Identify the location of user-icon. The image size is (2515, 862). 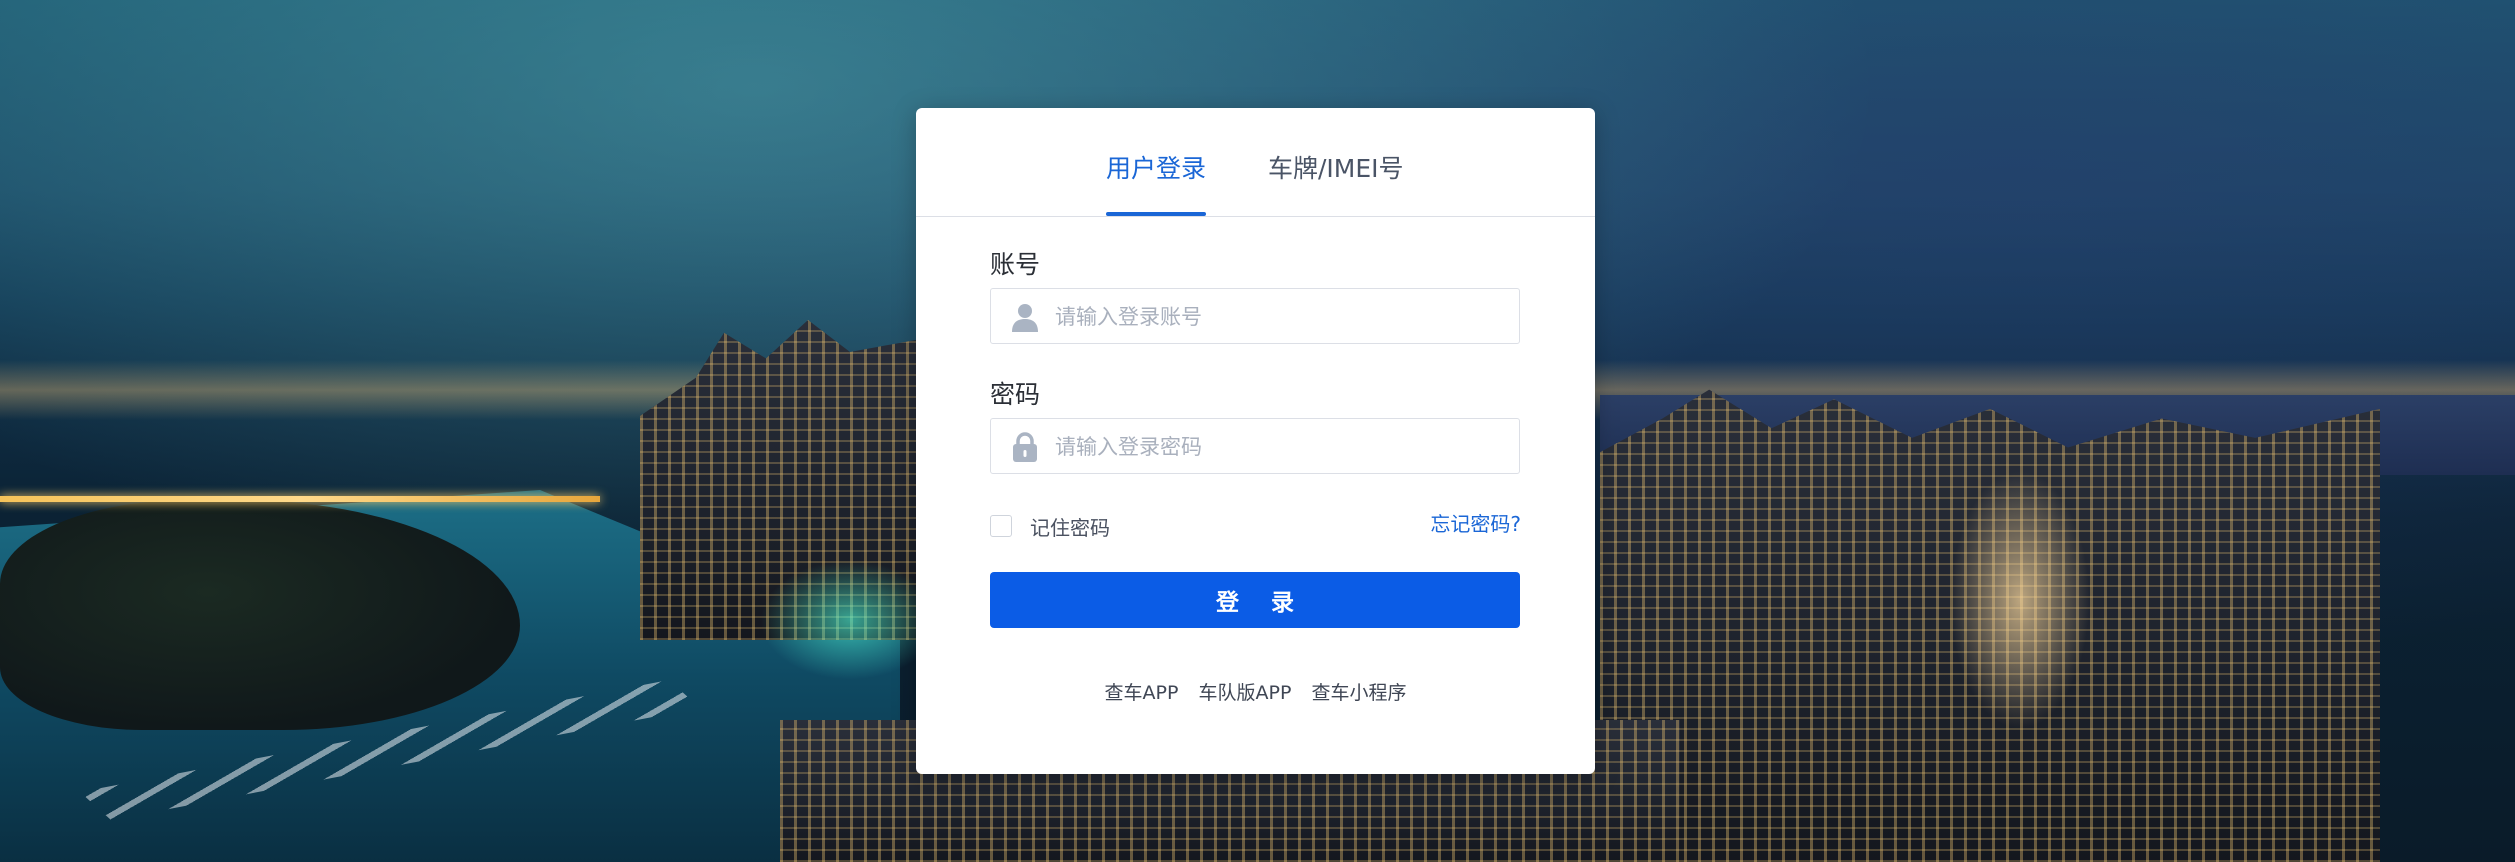
(1025, 317).